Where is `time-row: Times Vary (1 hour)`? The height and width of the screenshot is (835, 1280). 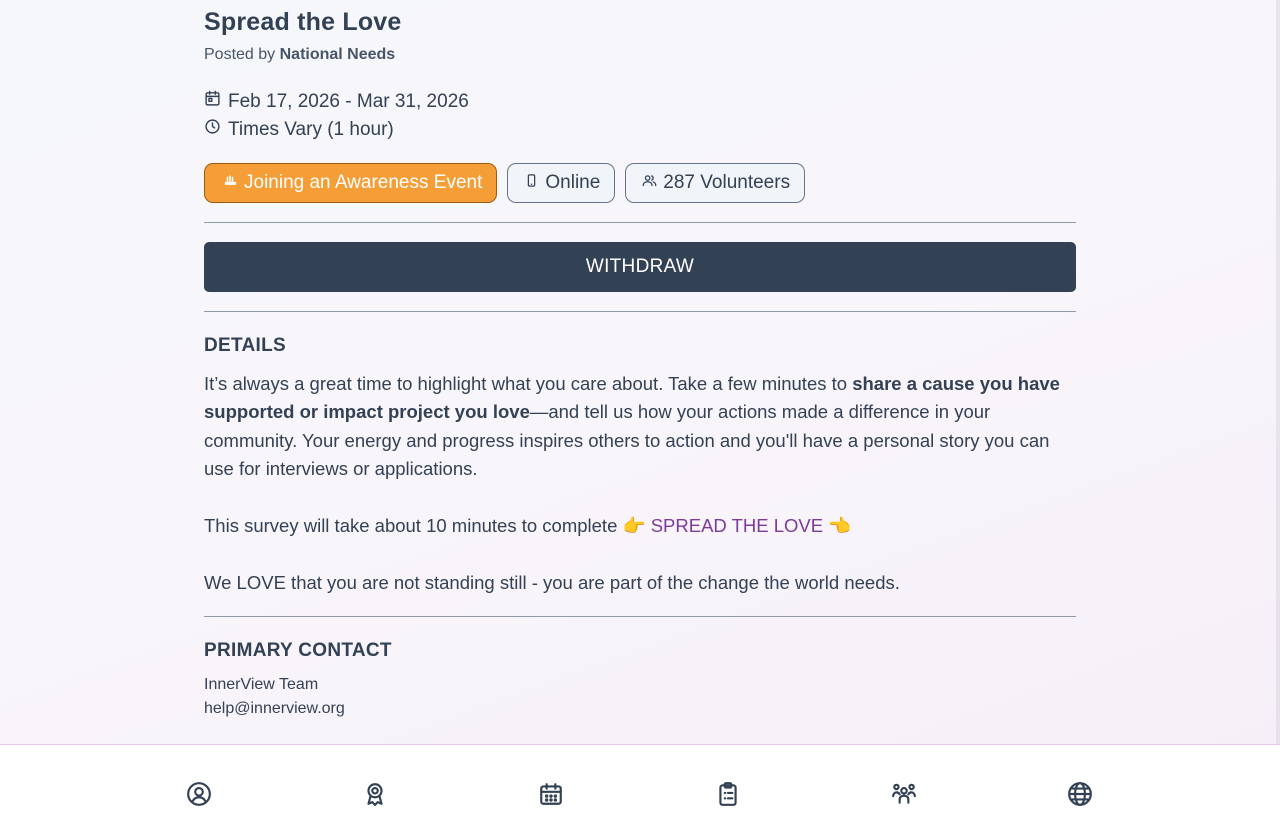
time-row: Times Vary (1 hour) is located at coordinates (299, 129).